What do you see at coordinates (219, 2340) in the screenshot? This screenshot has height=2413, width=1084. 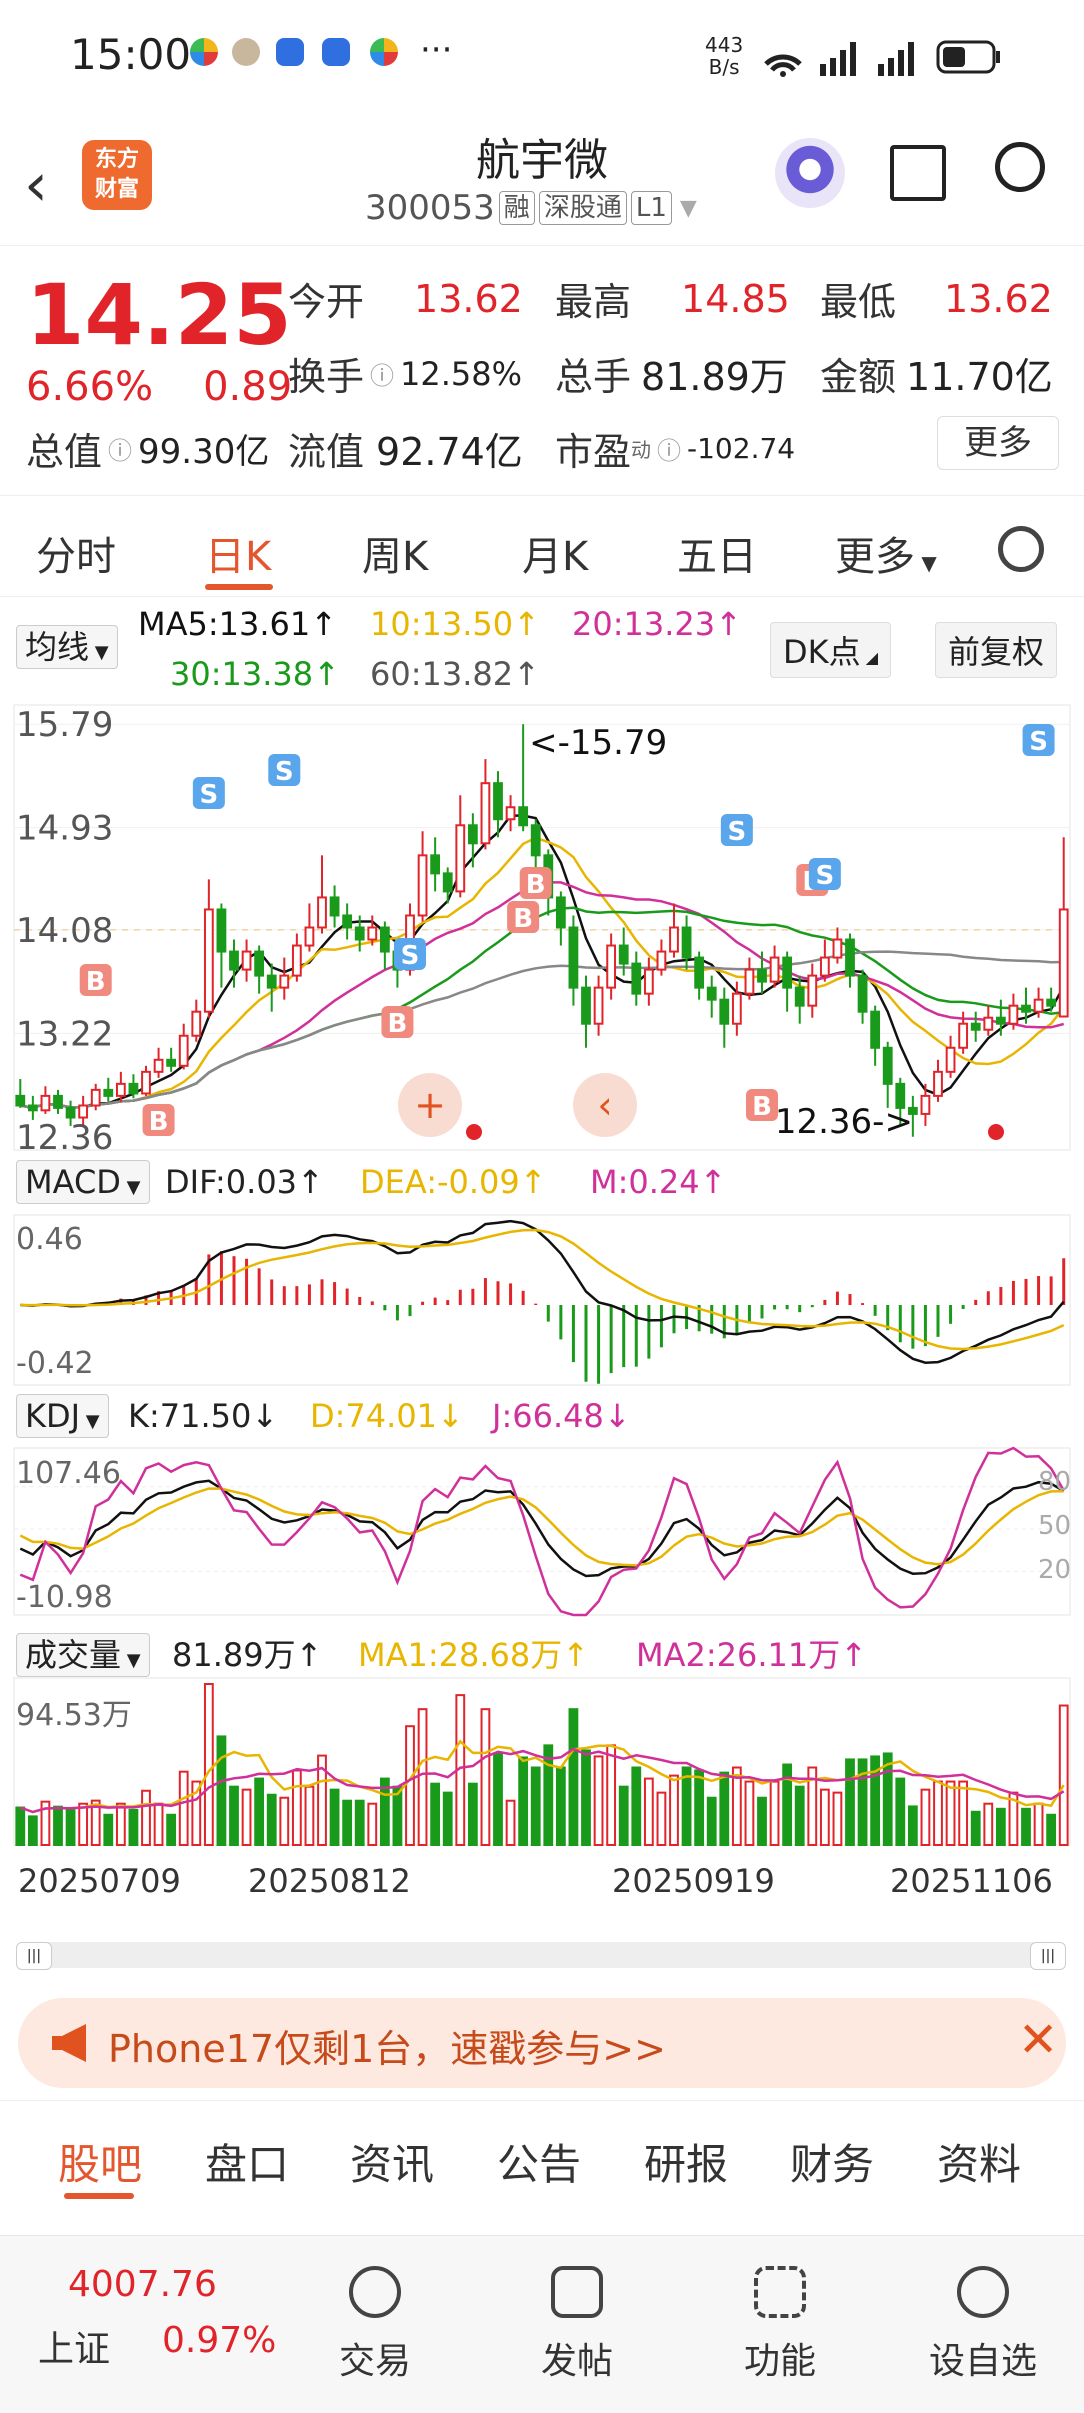 I see `index-change: 0.97%` at bounding box center [219, 2340].